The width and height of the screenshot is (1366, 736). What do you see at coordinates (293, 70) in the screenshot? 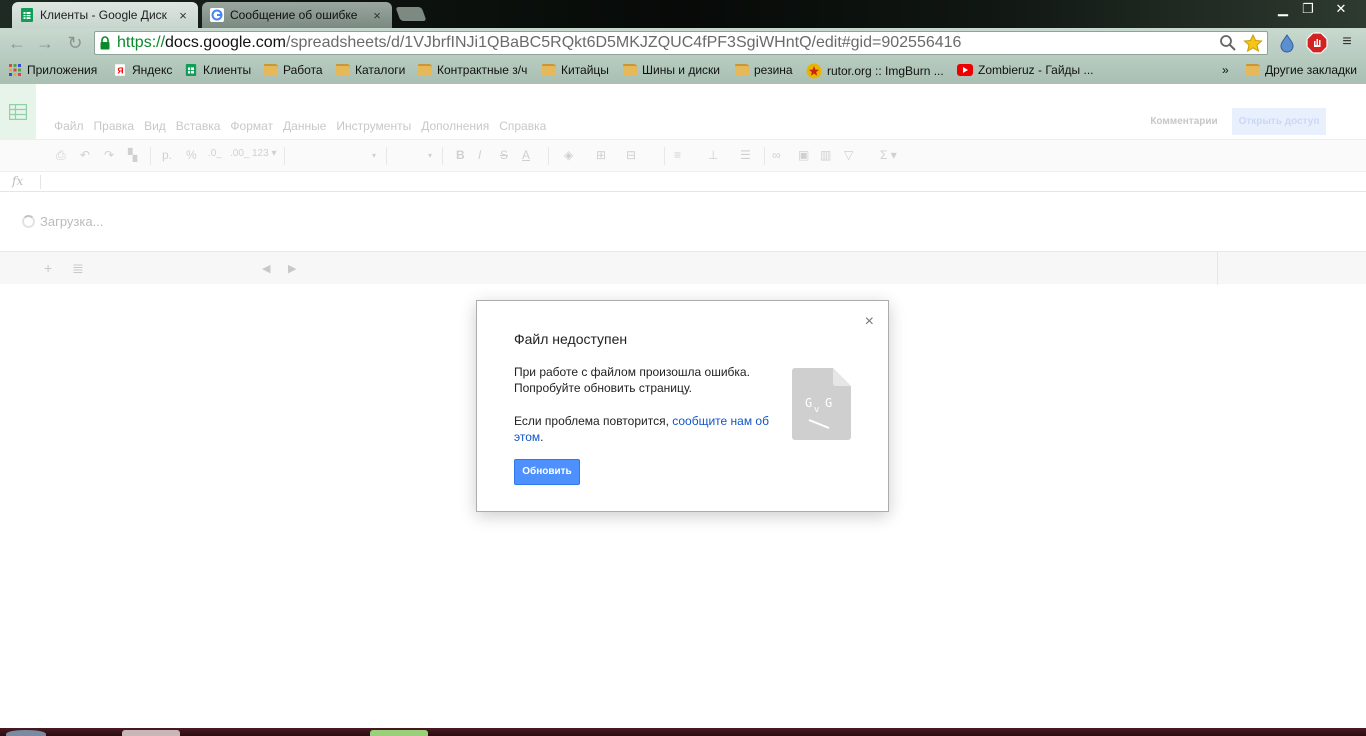
I see `bookmark-folder-work: Работа` at bounding box center [293, 70].